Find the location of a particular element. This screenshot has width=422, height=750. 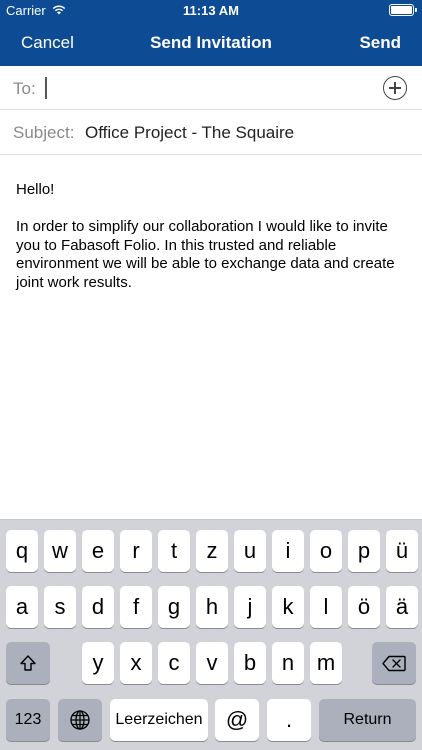

key-o: o is located at coordinates (326, 551).